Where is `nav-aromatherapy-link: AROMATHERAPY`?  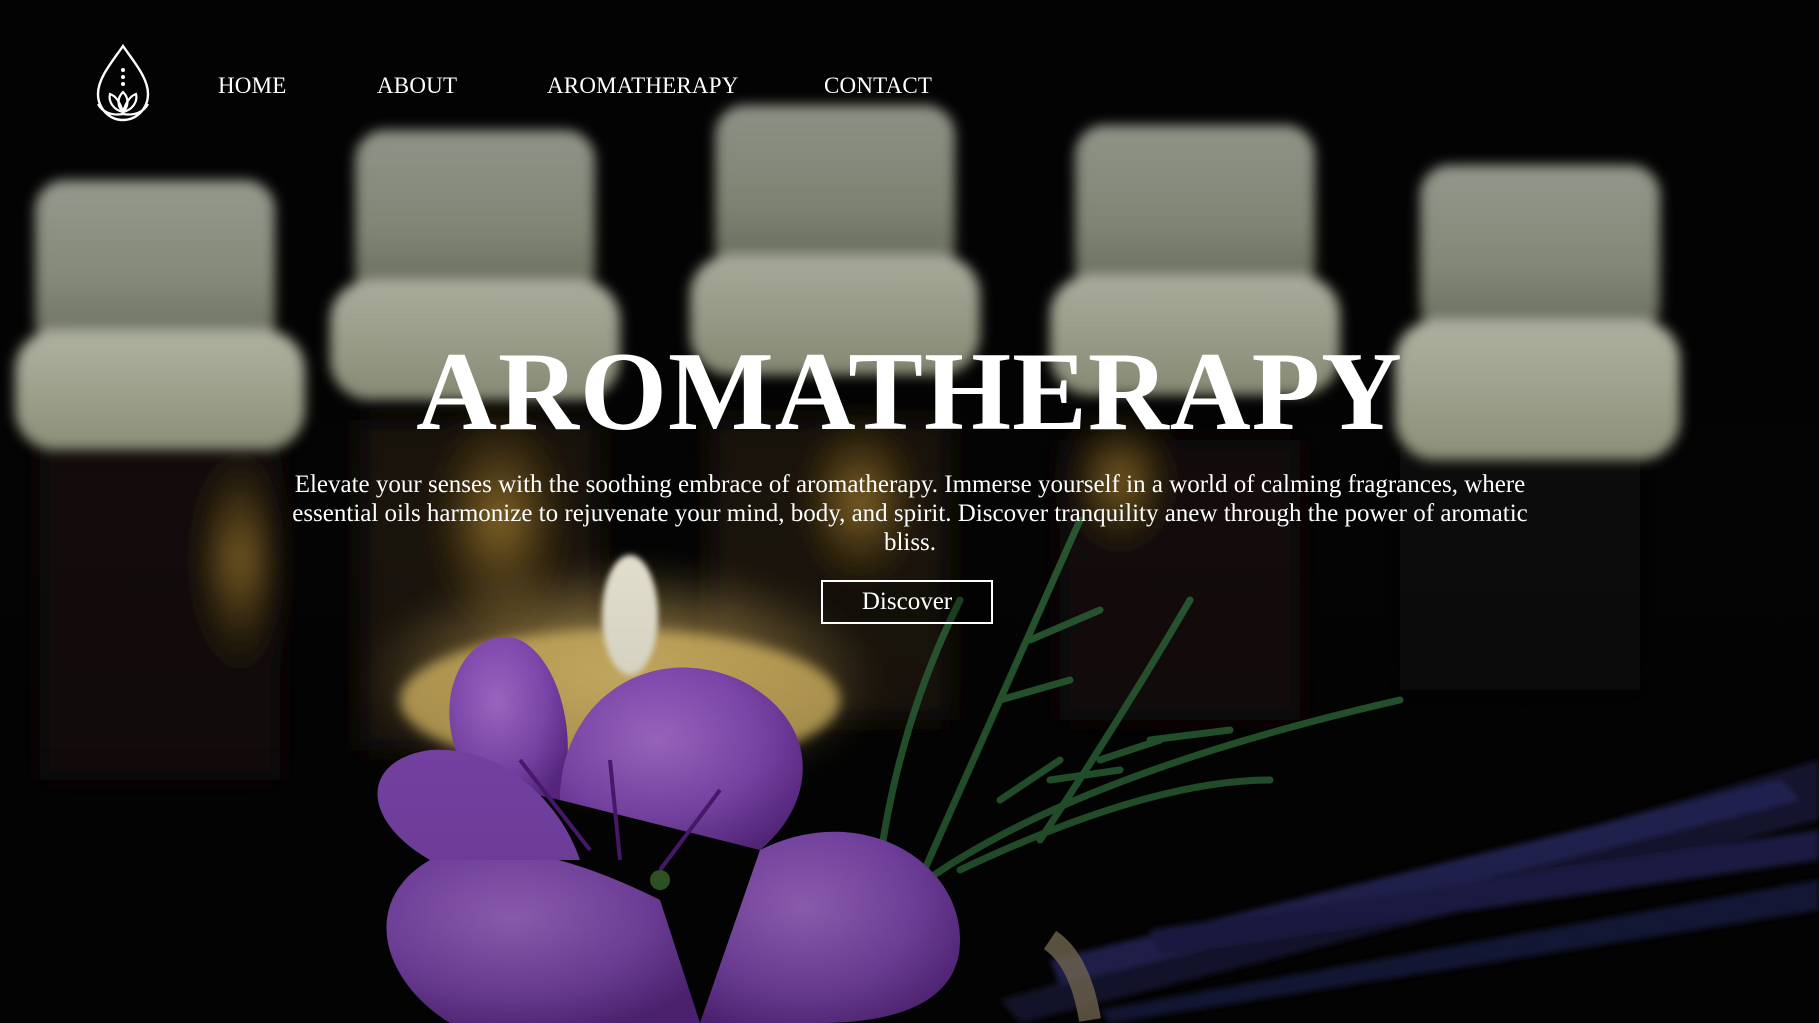
nav-aromatherapy-link: AROMATHERAPY is located at coordinates (643, 86).